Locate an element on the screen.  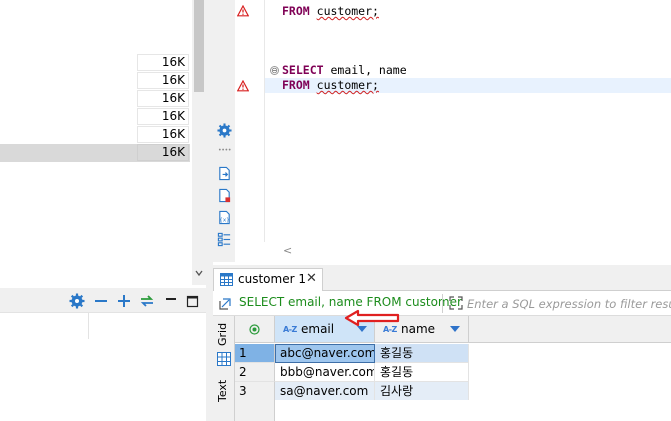
export-icon is located at coordinates (224, 195).